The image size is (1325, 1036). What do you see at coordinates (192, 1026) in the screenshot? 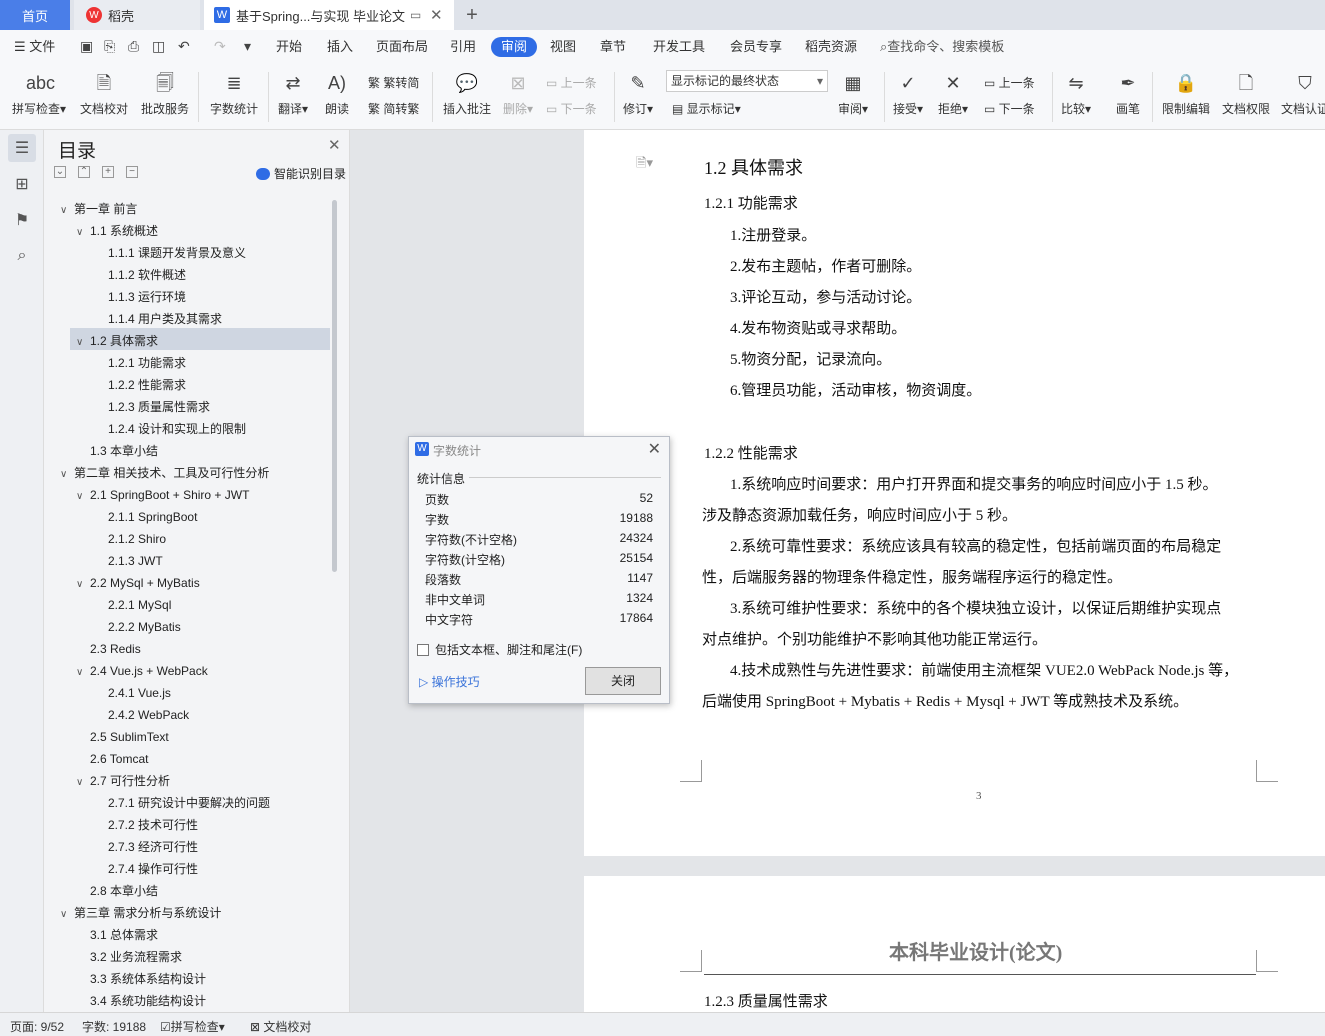
I see `status-spell-check: ☑拼写检查▾` at bounding box center [192, 1026].